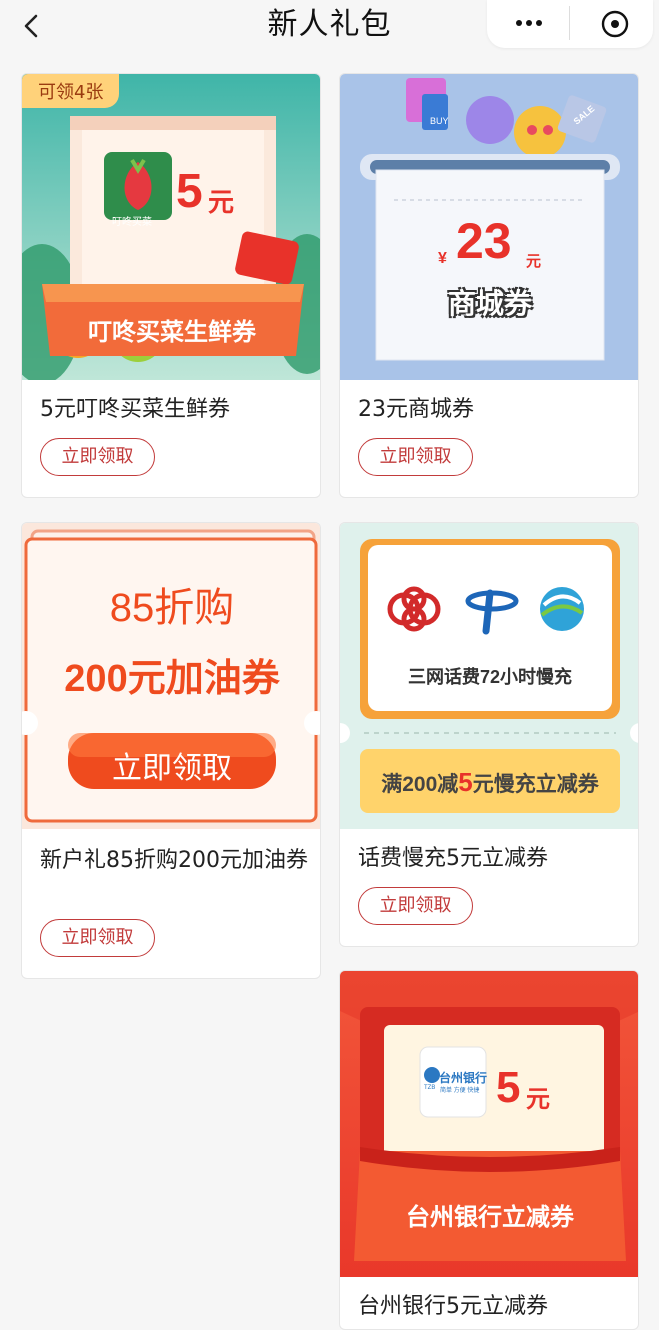 The height and width of the screenshot is (1330, 659). What do you see at coordinates (172, 679) in the screenshot?
I see `fuel-line2: 200元加油券` at bounding box center [172, 679].